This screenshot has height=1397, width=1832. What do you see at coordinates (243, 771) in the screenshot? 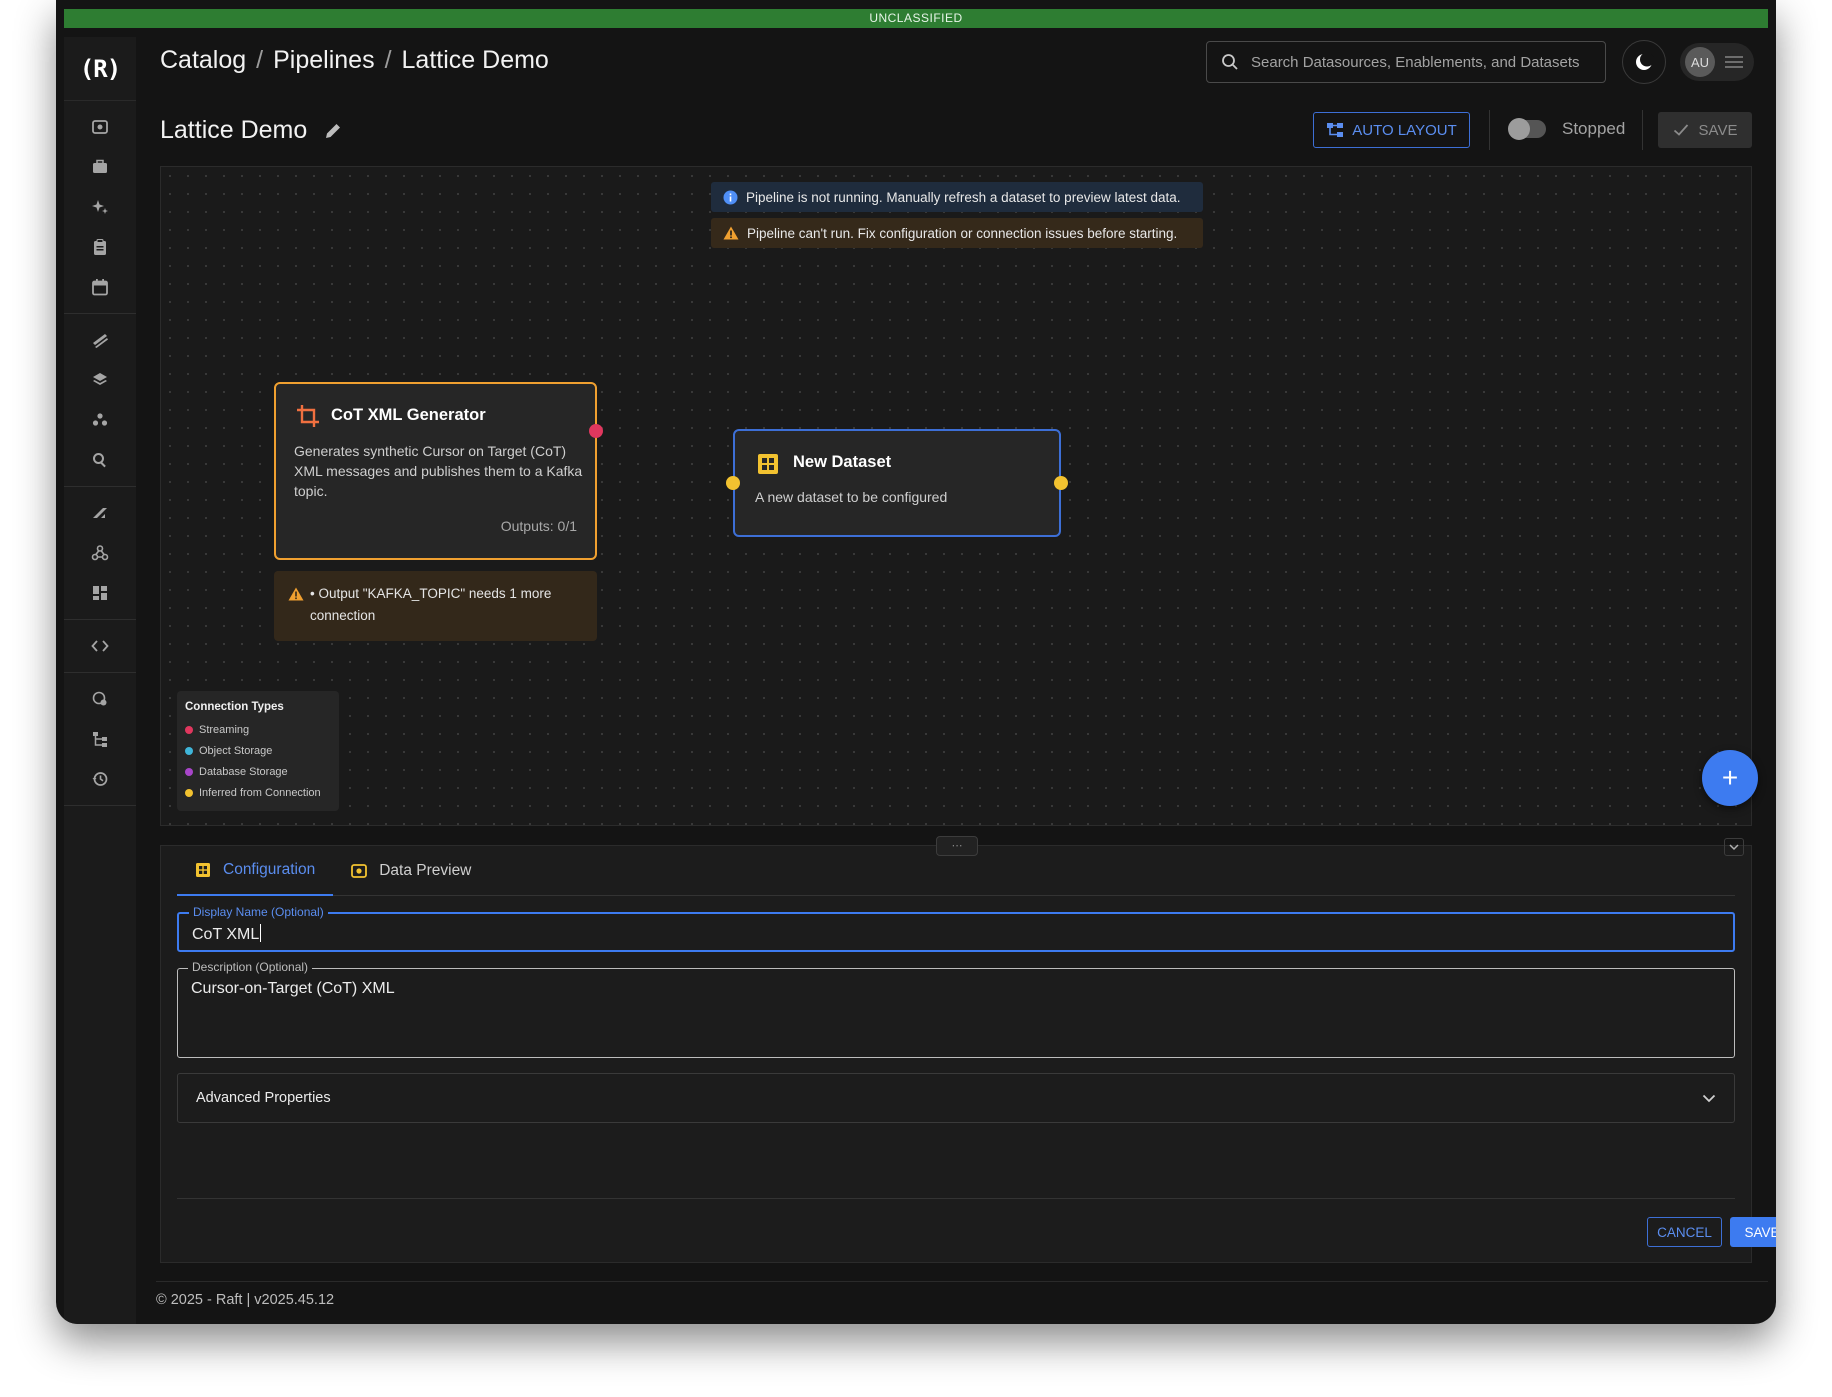
I see `legend-label: Database Storage` at bounding box center [243, 771].